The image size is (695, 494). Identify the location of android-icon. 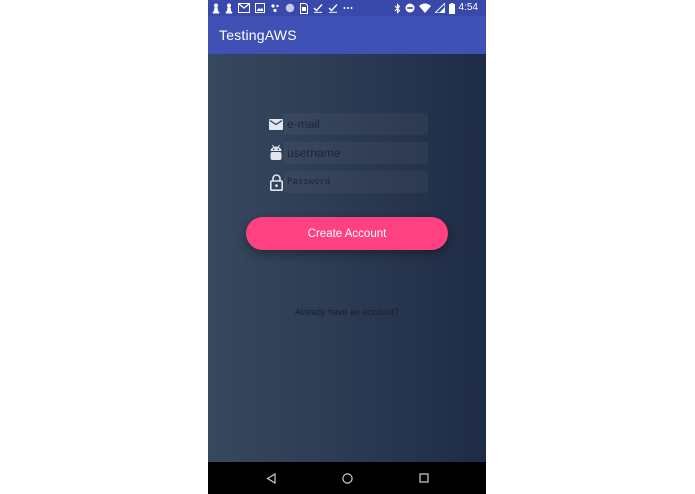
(276, 152).